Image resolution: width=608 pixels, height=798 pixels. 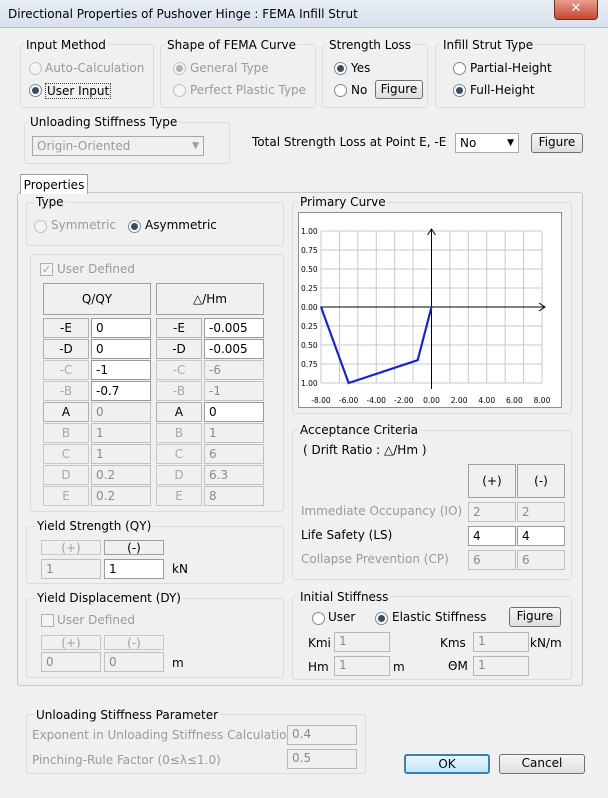 What do you see at coordinates (343, 202) in the screenshot?
I see `primary-curve-title: Primary Curve` at bounding box center [343, 202].